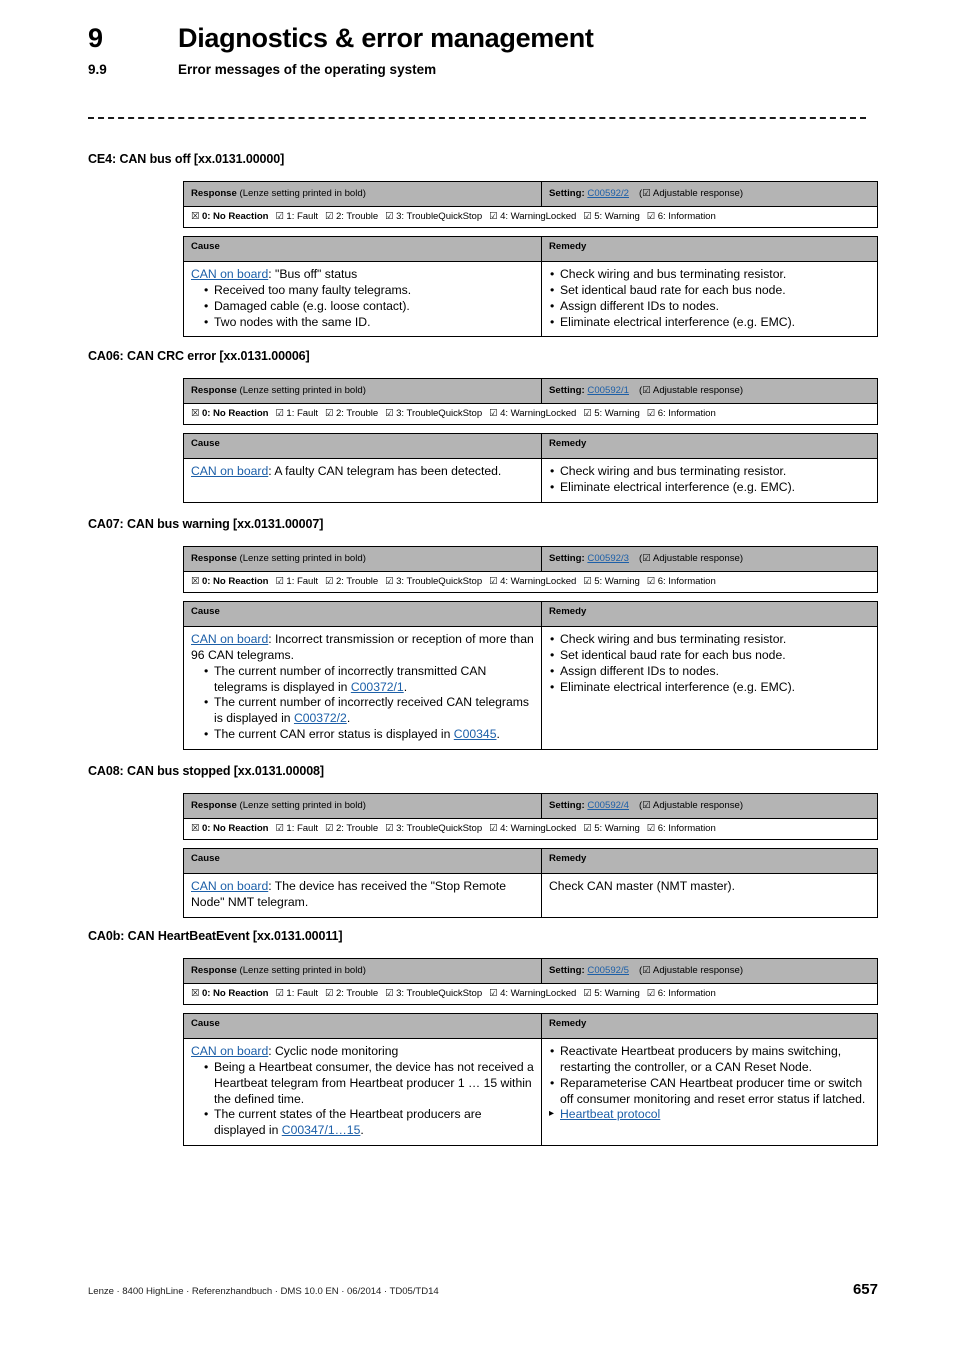 The height and width of the screenshot is (1350, 954). I want to click on cause-bullet: Received too many faulty telegrams., so click(368, 291).